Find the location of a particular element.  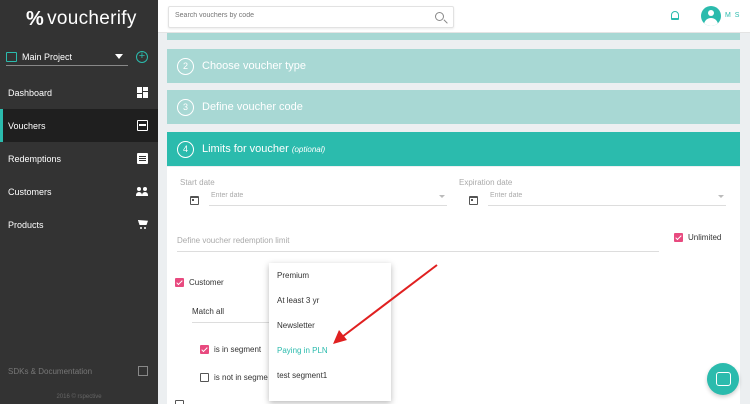

dropdown-option: Newsletter is located at coordinates (330, 325).